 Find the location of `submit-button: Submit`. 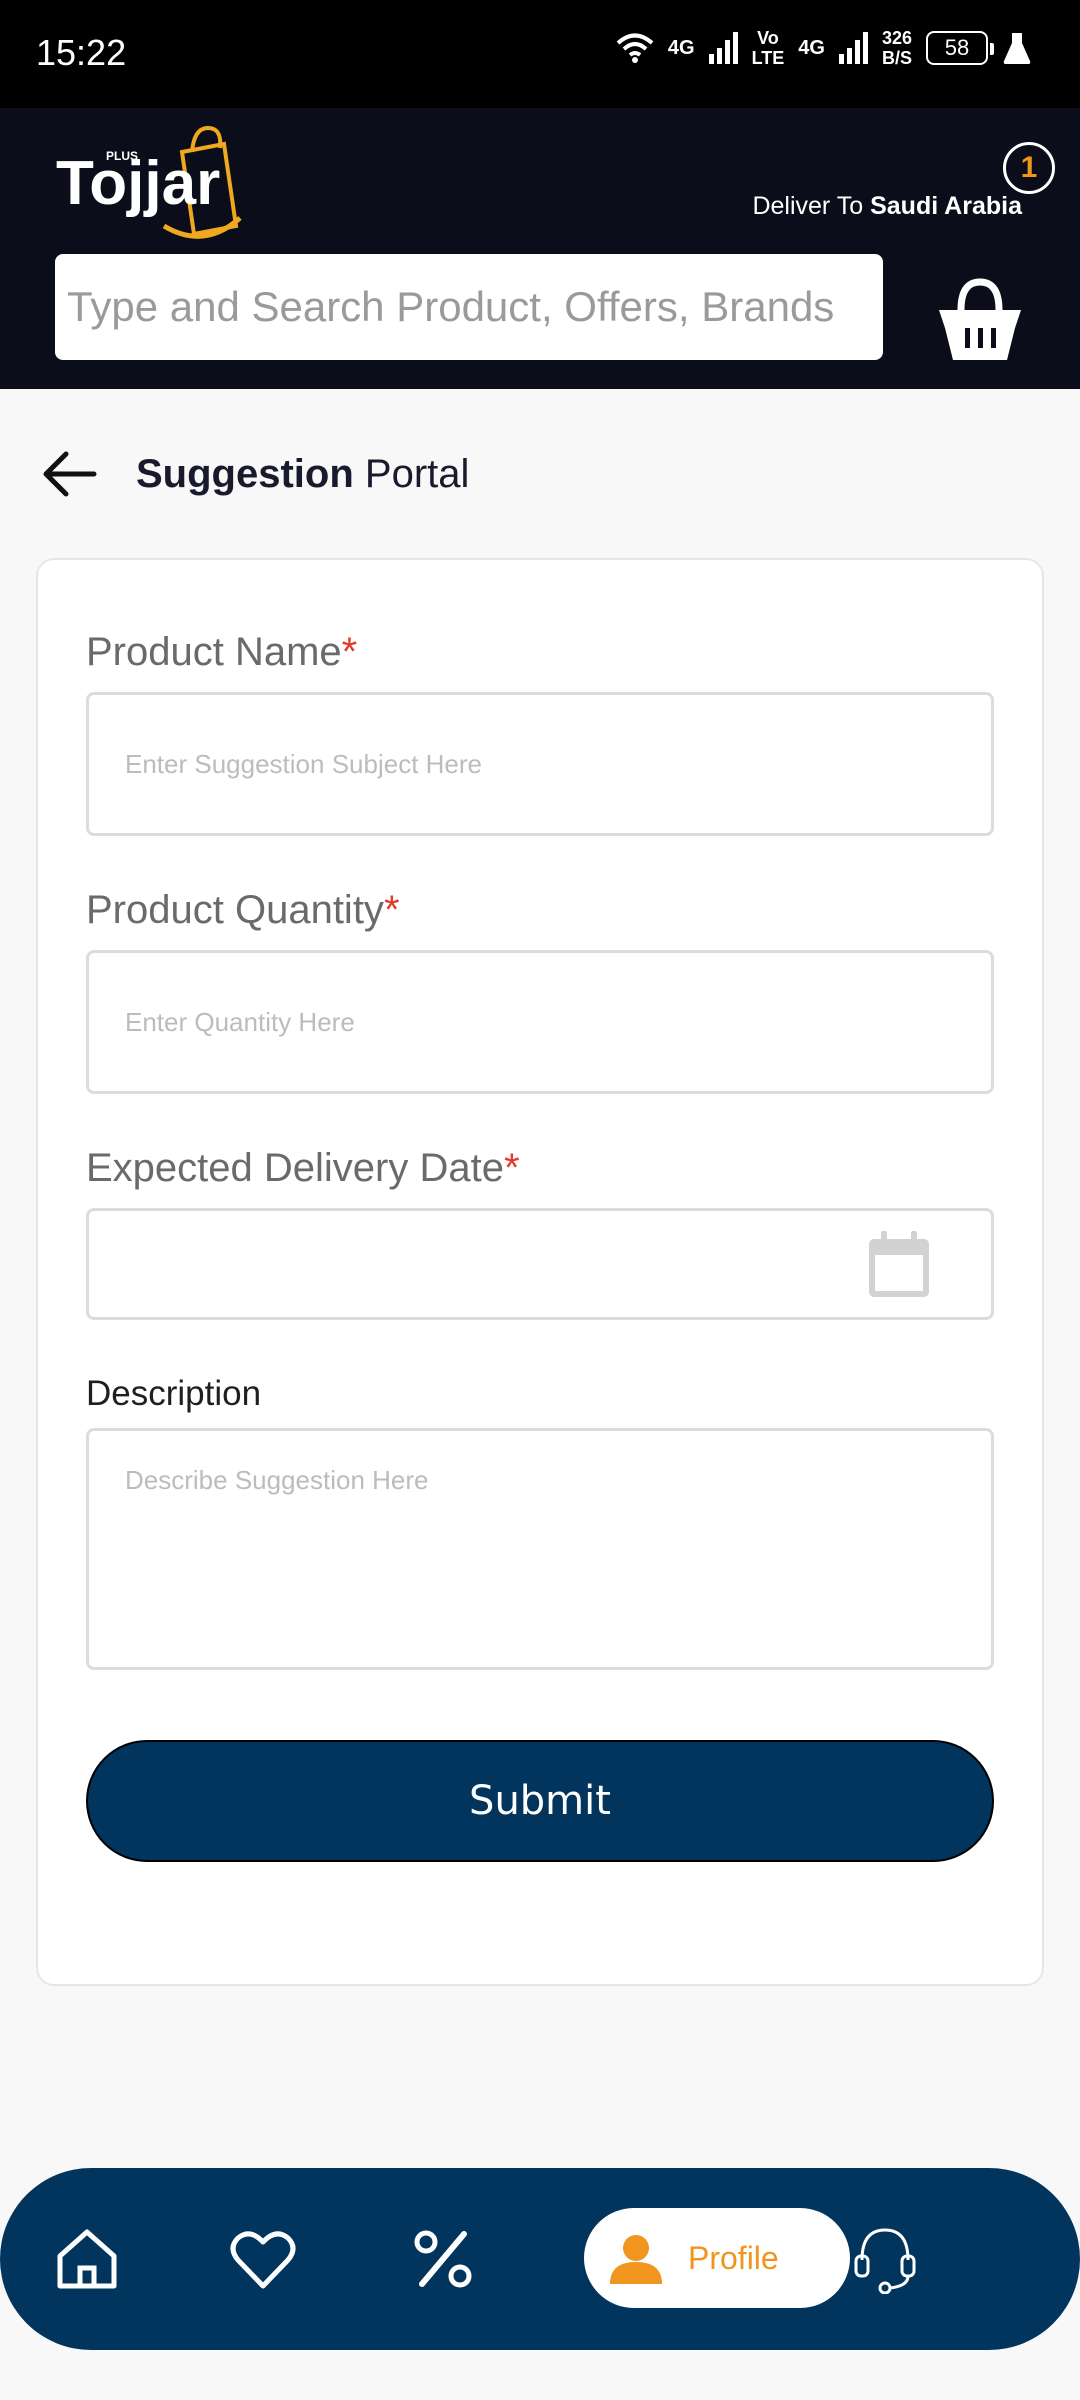

submit-button: Submit is located at coordinates (540, 1801).